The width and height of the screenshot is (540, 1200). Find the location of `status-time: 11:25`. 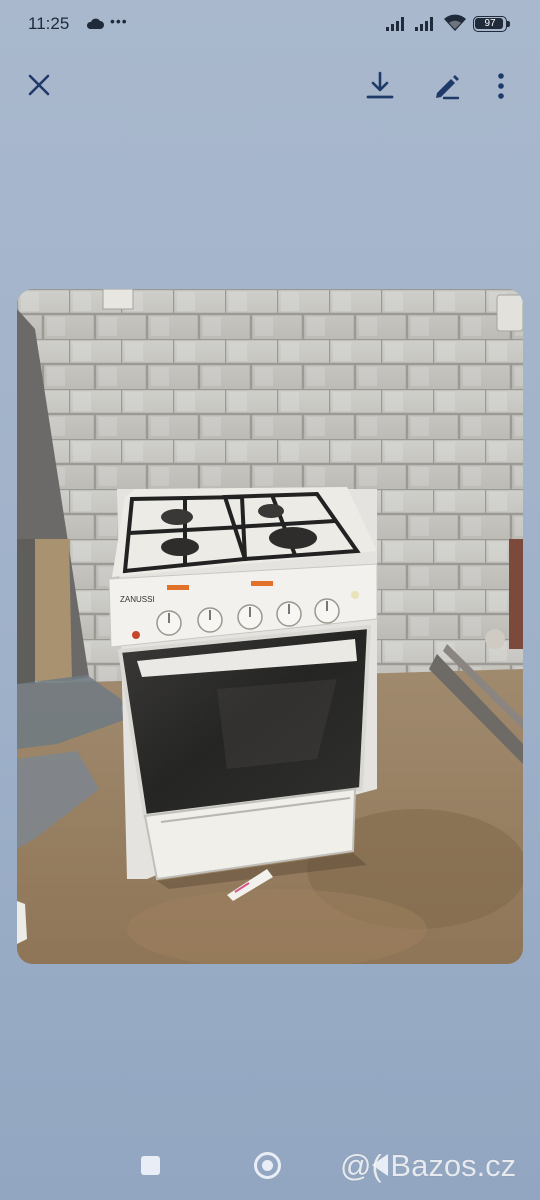

status-time: 11:25 is located at coordinates (49, 23).